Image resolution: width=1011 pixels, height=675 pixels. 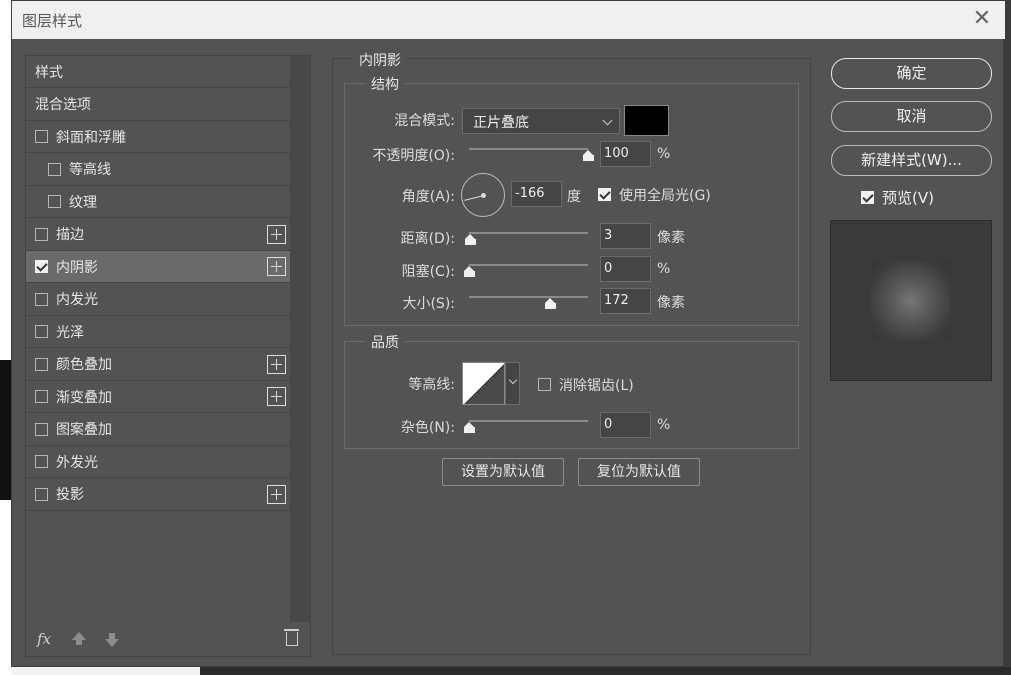 I want to click on fx-menu-icon: fx, so click(x=44, y=639).